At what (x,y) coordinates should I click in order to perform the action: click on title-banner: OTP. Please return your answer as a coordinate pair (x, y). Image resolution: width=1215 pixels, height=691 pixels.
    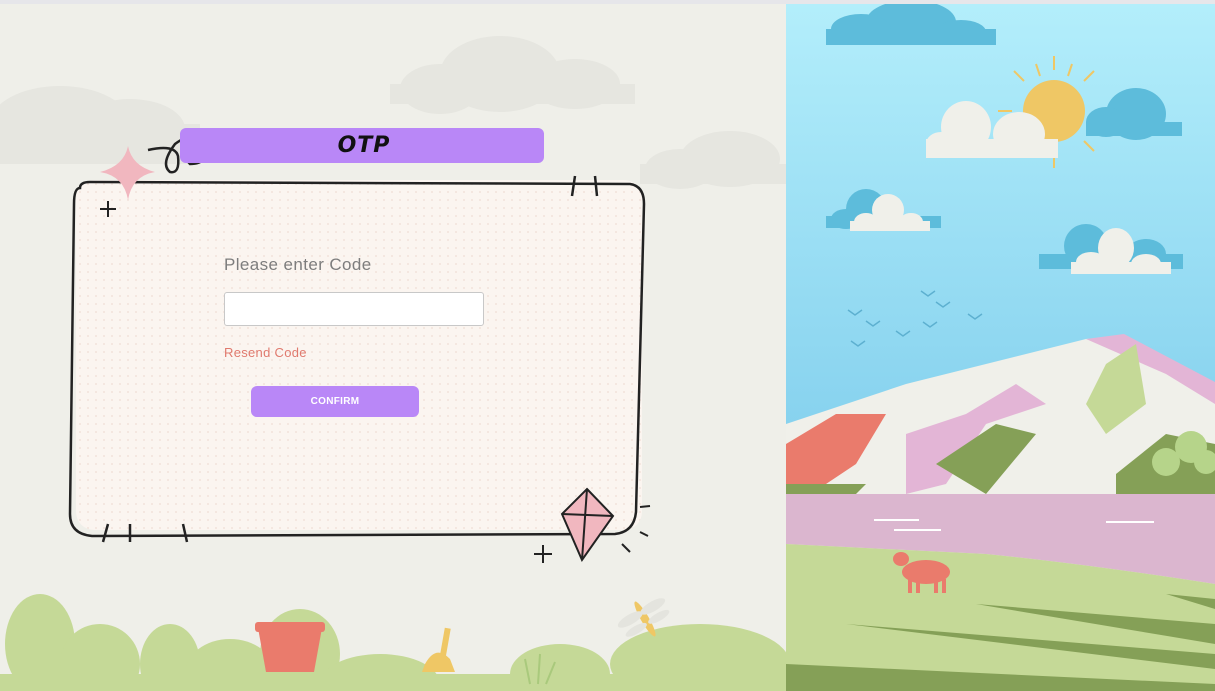
    Looking at the image, I should click on (362, 145).